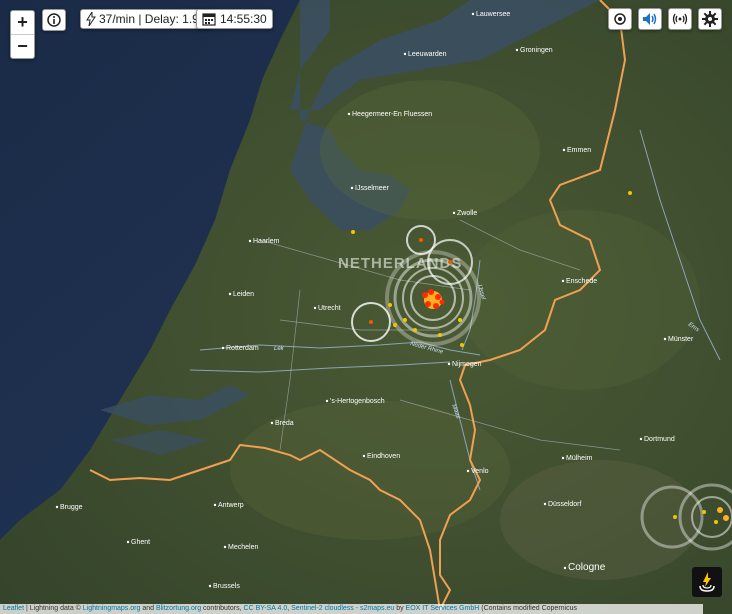  Describe the element at coordinates (140, 542) in the screenshot. I see `city-label: Ghent` at that location.